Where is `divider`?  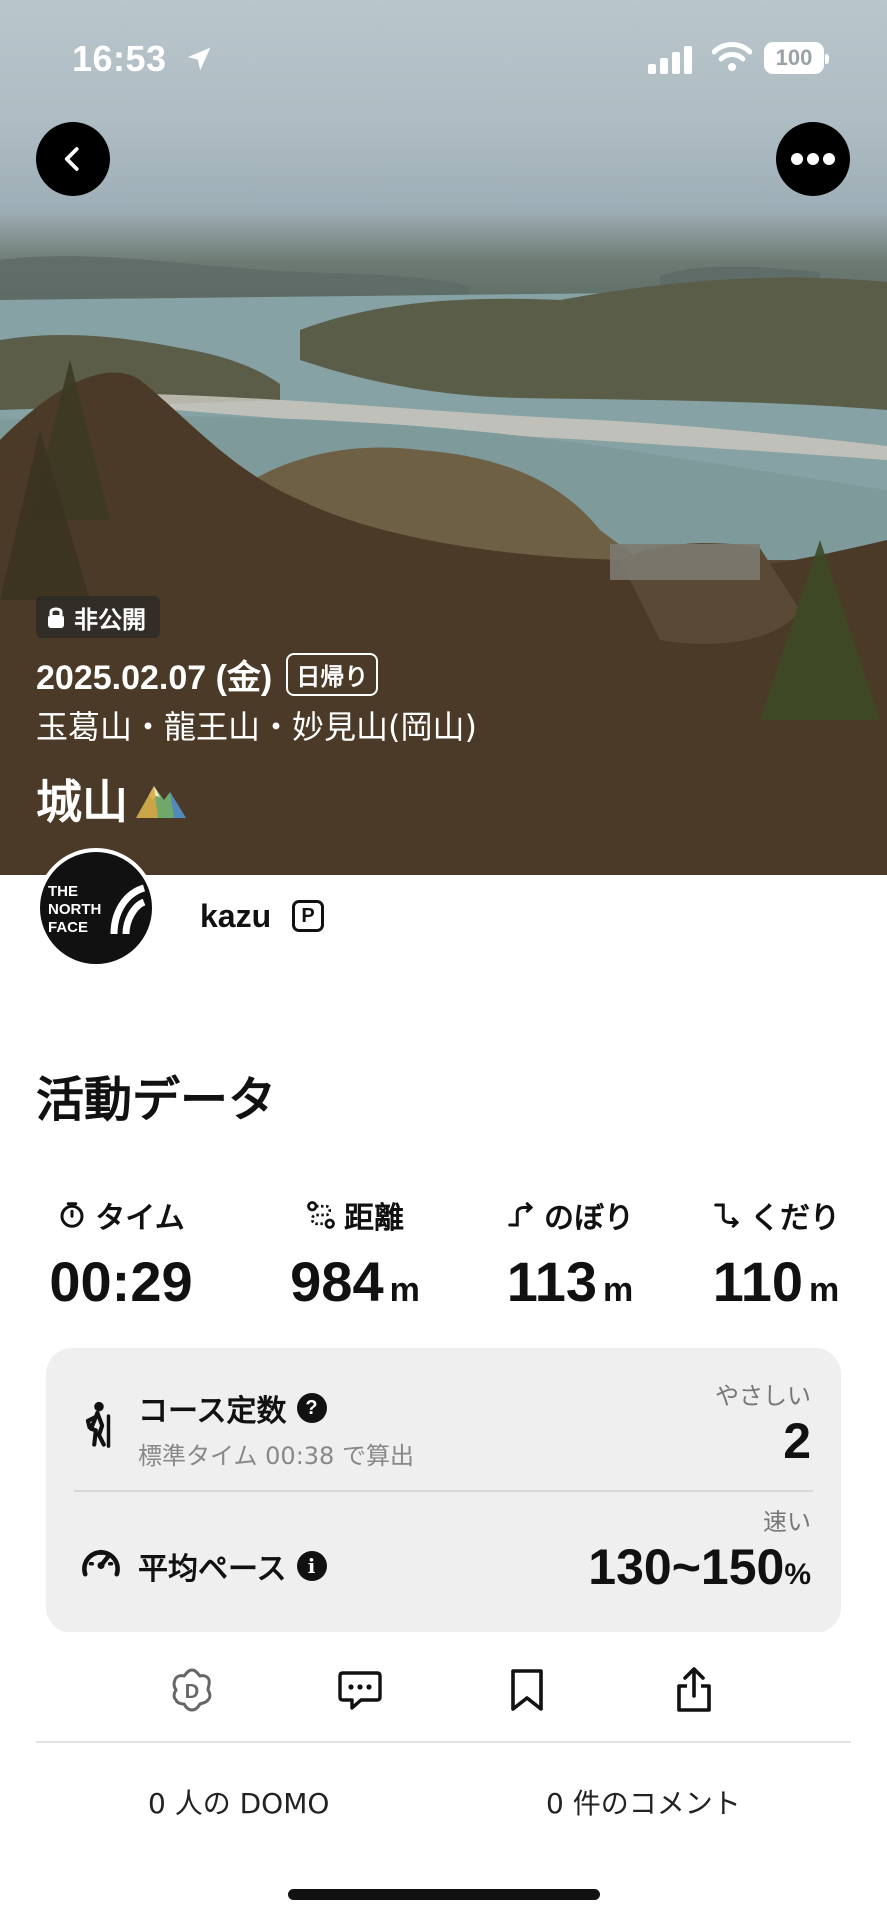
divider is located at coordinates (443, 1742).